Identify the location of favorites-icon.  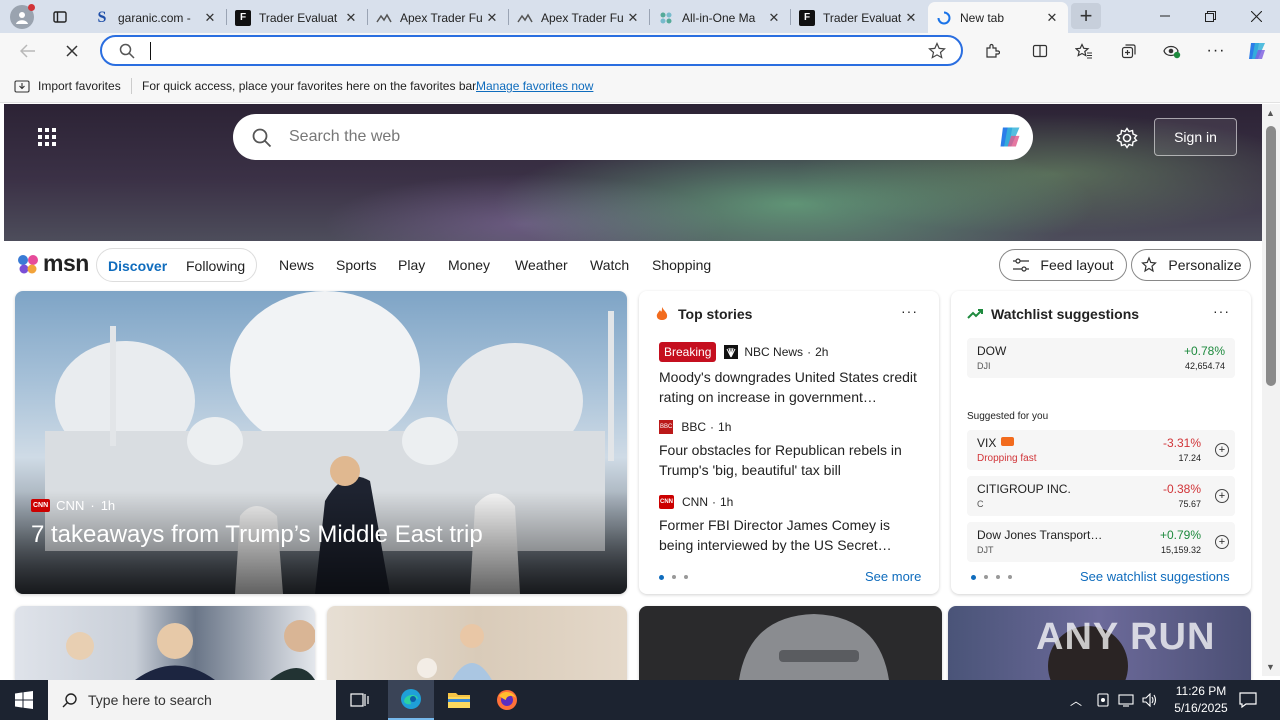
(1084, 51).